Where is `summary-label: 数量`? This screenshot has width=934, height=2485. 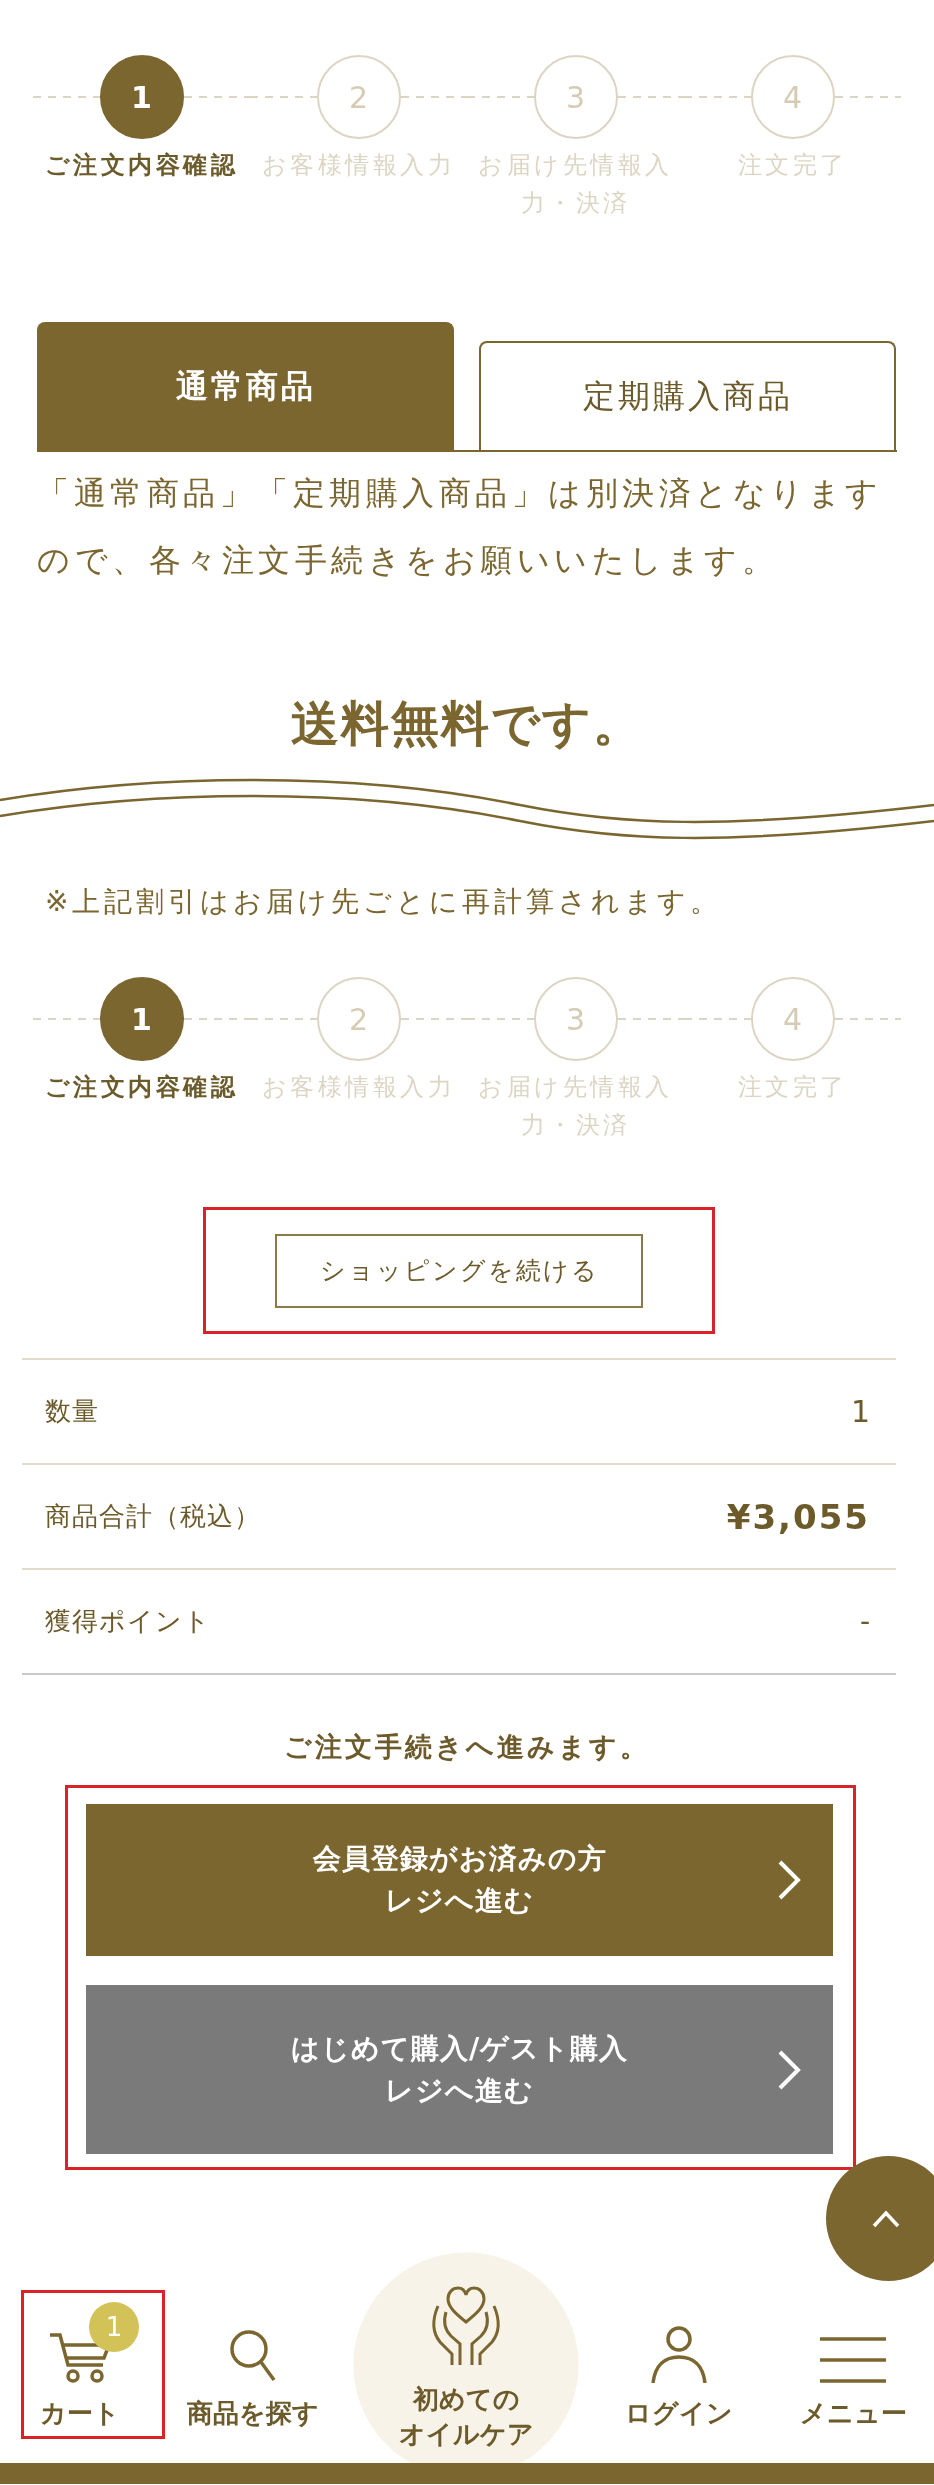
summary-label: 数量 is located at coordinates (72, 1411).